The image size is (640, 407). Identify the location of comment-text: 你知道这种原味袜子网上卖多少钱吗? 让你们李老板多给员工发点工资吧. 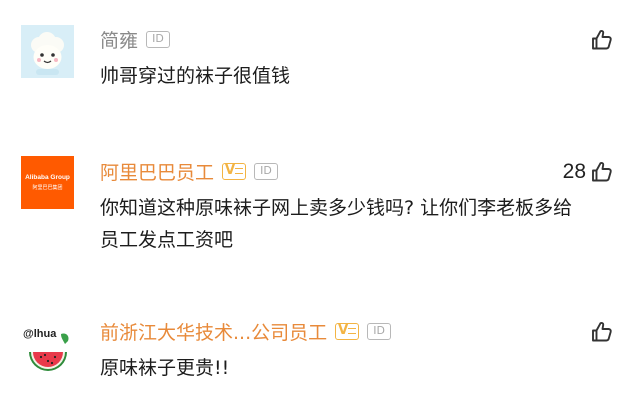
(336, 224).